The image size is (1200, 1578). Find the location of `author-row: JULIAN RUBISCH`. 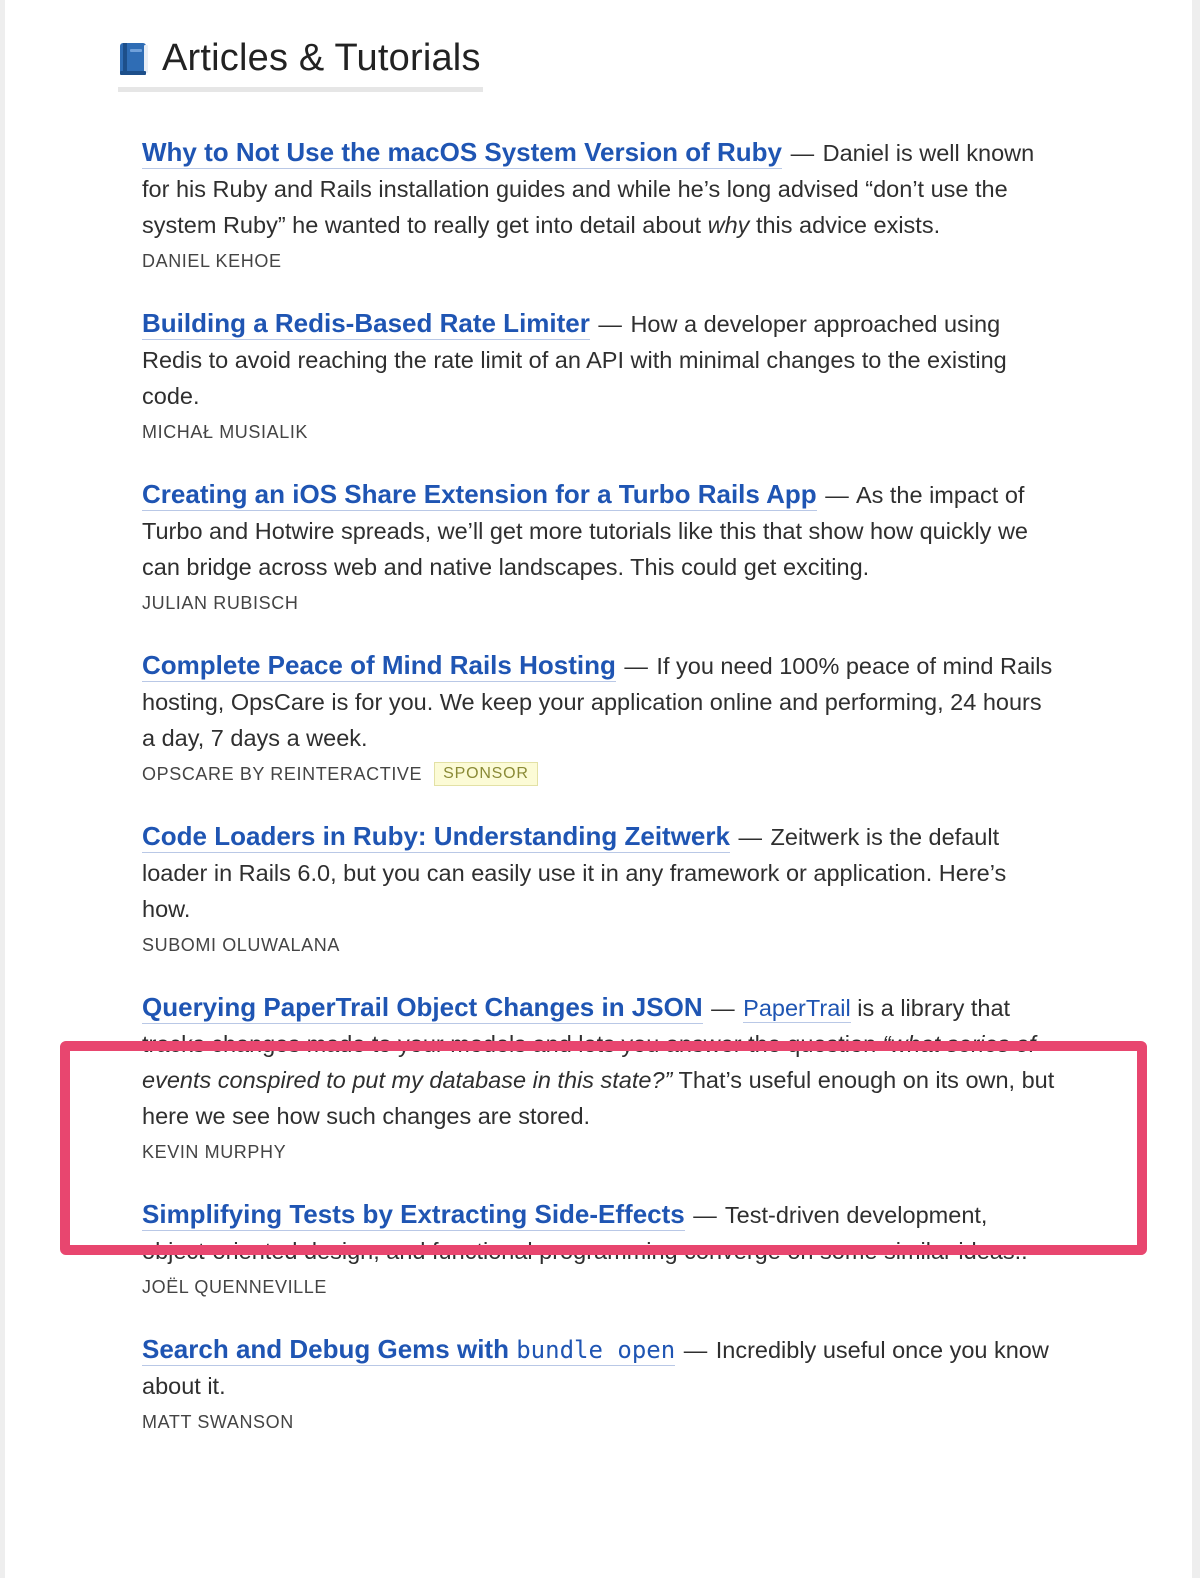

author-row: JULIAN RUBISCH is located at coordinates (599, 603).